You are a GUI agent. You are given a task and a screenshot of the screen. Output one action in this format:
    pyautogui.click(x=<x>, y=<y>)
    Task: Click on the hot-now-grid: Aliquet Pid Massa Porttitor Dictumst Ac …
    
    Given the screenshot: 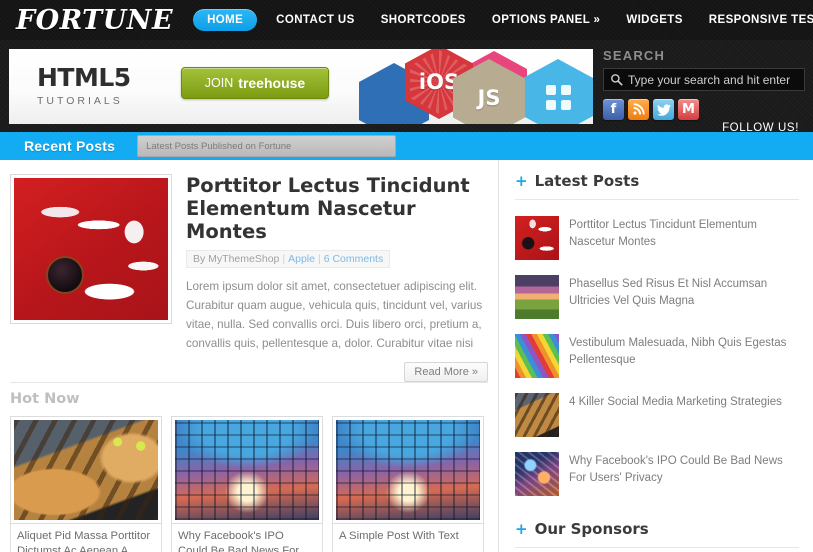 What is the action you would take?
    pyautogui.click(x=249, y=483)
    